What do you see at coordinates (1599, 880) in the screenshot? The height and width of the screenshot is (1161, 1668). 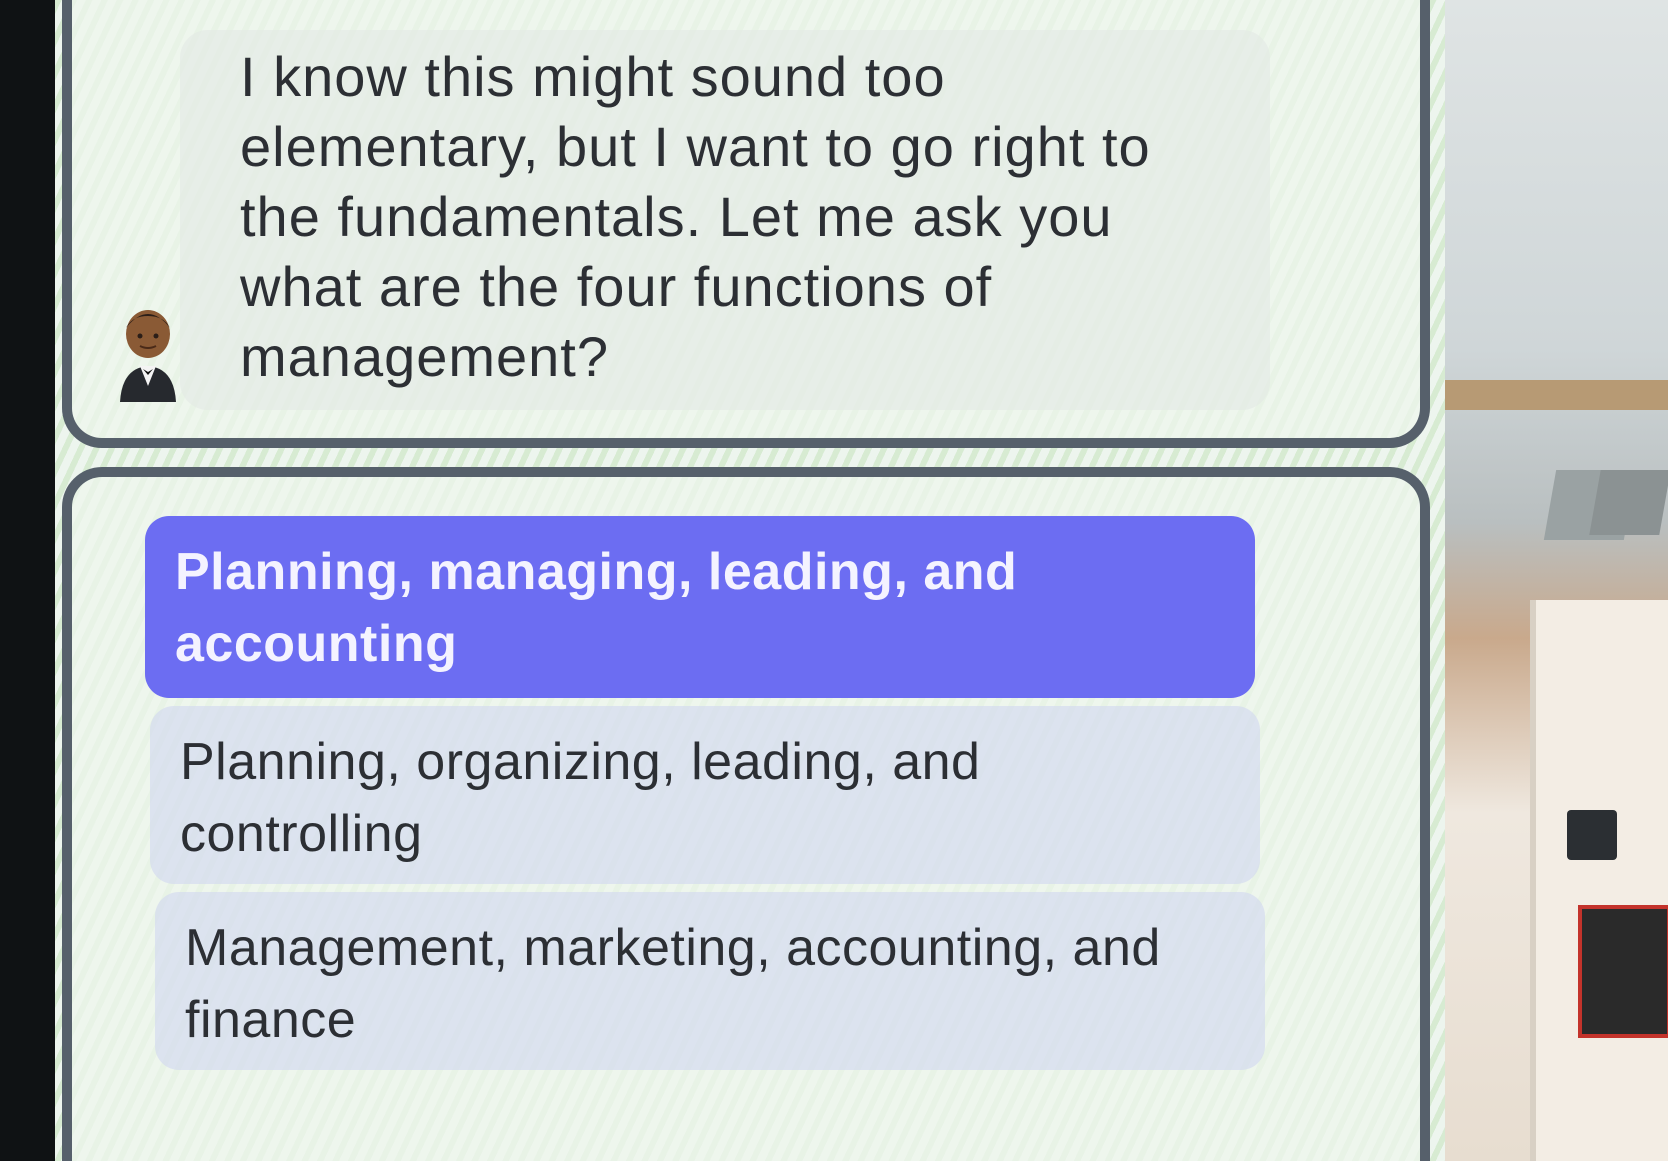 I see `desk-machine` at bounding box center [1599, 880].